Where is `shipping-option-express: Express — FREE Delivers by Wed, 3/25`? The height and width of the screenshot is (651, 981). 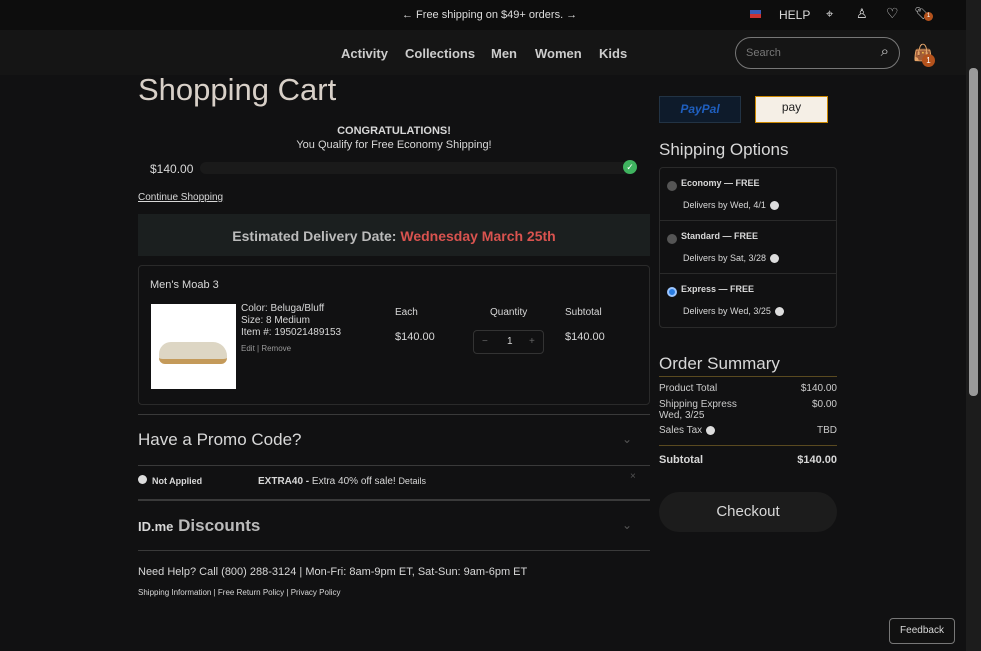 shipping-option-express: Express — FREE Delivers by Wed, 3/25 is located at coordinates (748, 300).